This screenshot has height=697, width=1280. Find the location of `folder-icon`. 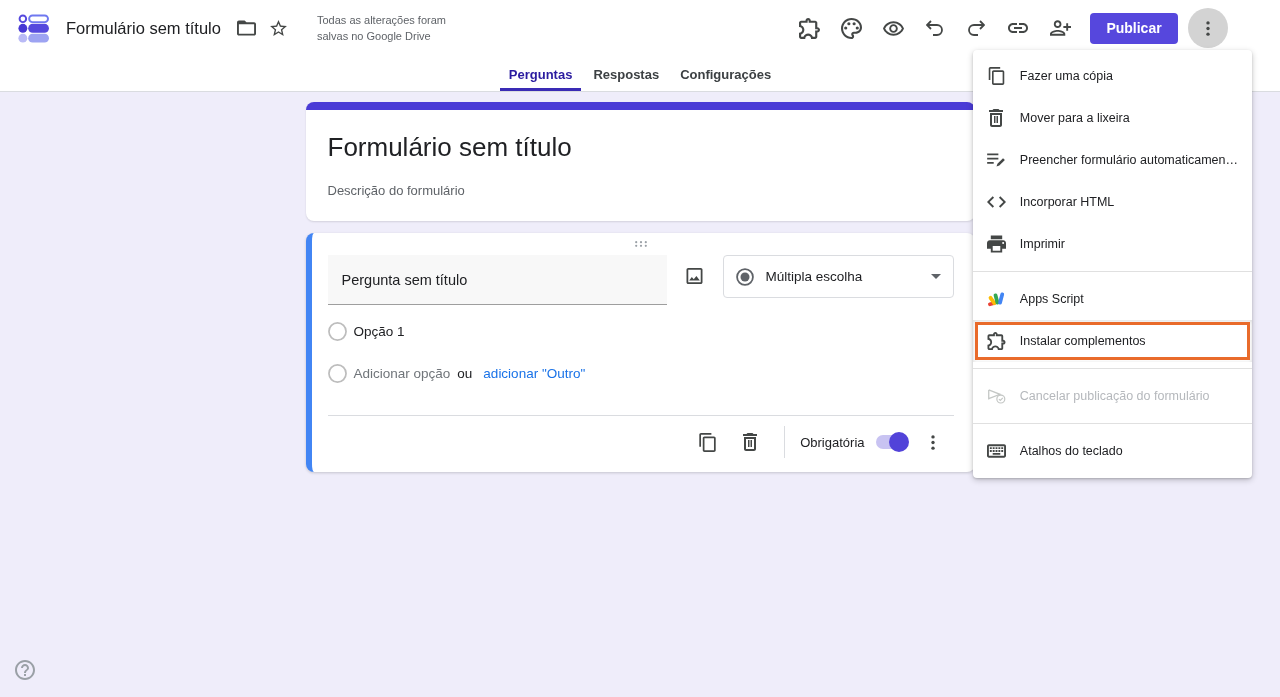

folder-icon is located at coordinates (247, 28).